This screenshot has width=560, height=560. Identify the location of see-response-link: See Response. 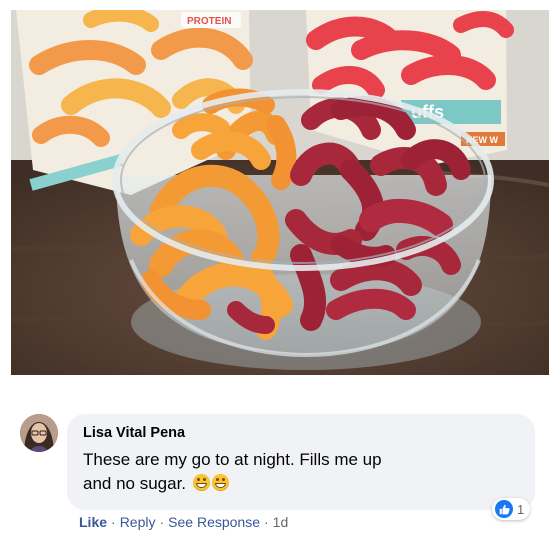
(214, 522).